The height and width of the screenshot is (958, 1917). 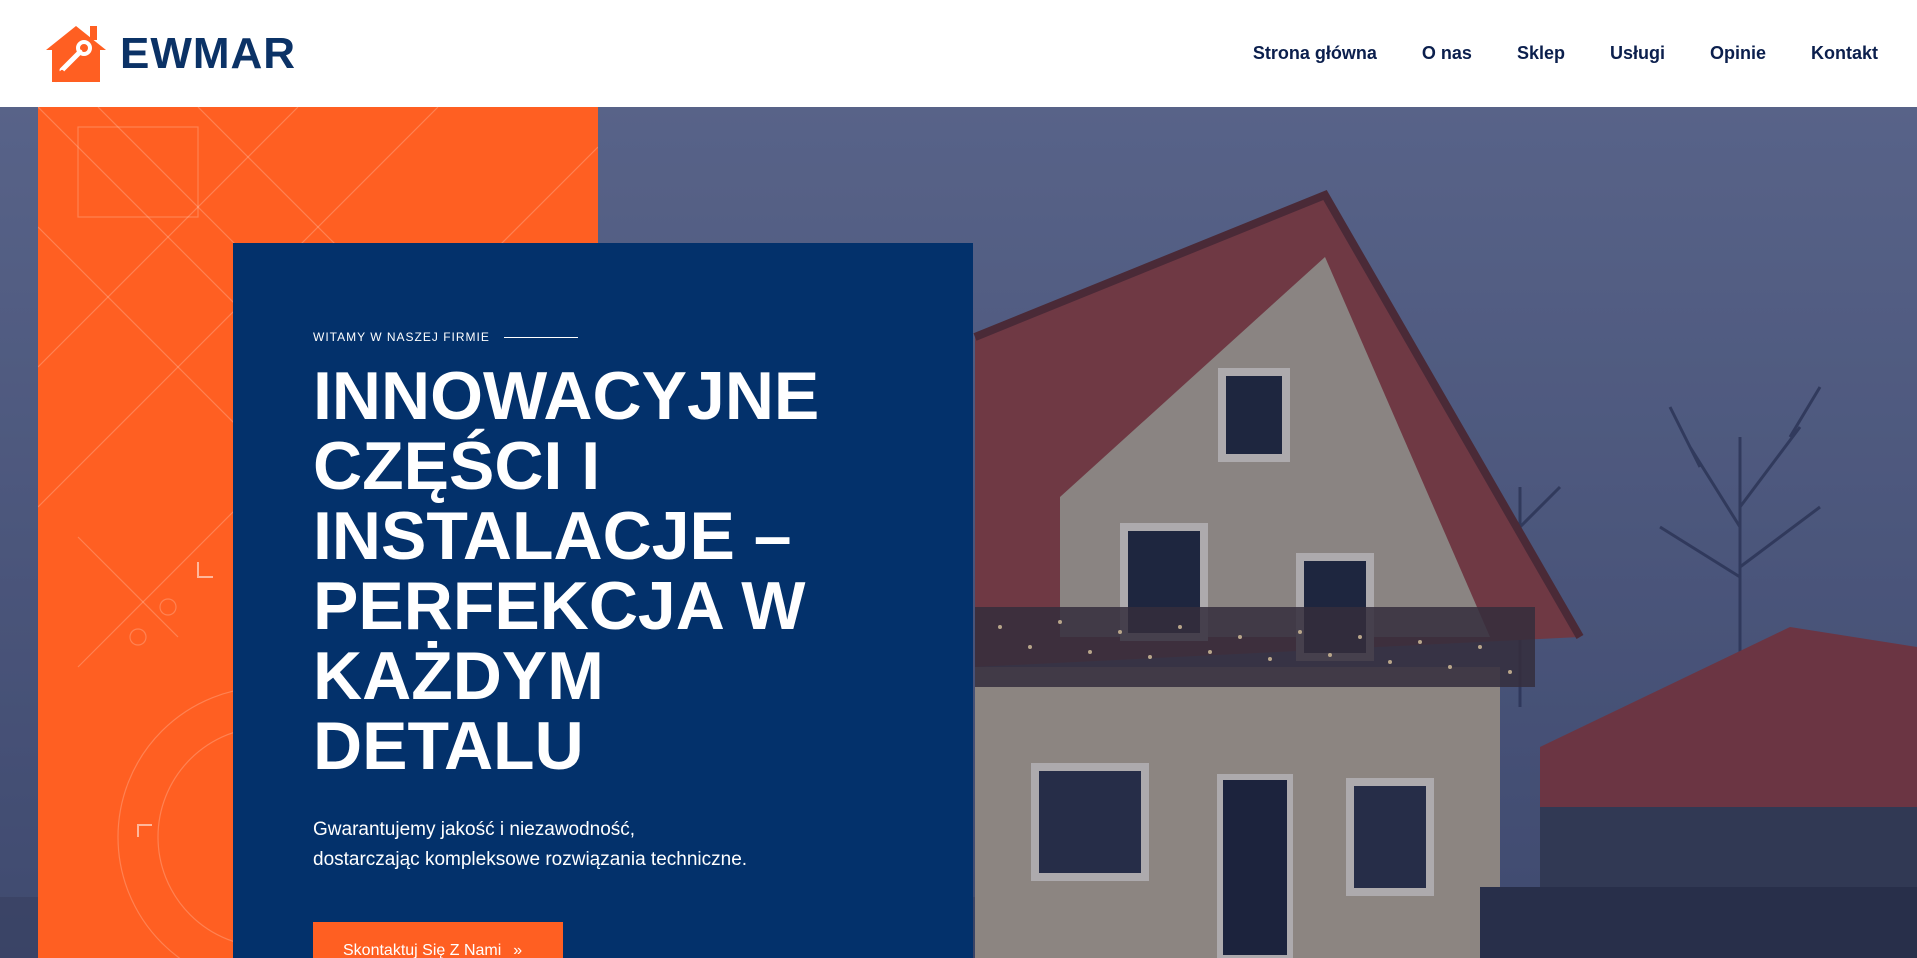 What do you see at coordinates (457, 466) in the screenshot?
I see `headline-line: CZĘŚCI I` at bounding box center [457, 466].